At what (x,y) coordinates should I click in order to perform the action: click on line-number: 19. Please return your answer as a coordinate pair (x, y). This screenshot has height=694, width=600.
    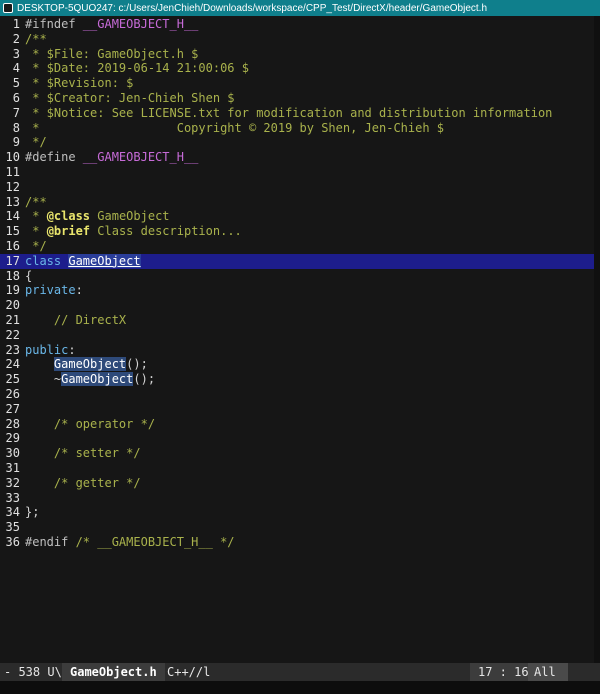
    Looking at the image, I should click on (12, 290).